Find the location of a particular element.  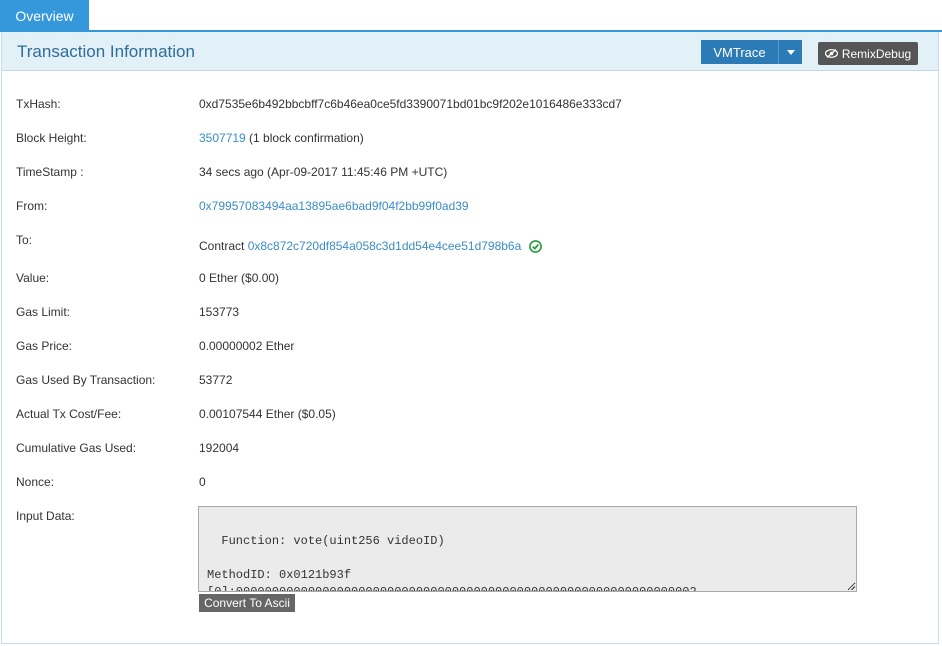

block-height-value: 3507719 (1 block confirmation) is located at coordinates (281, 138).